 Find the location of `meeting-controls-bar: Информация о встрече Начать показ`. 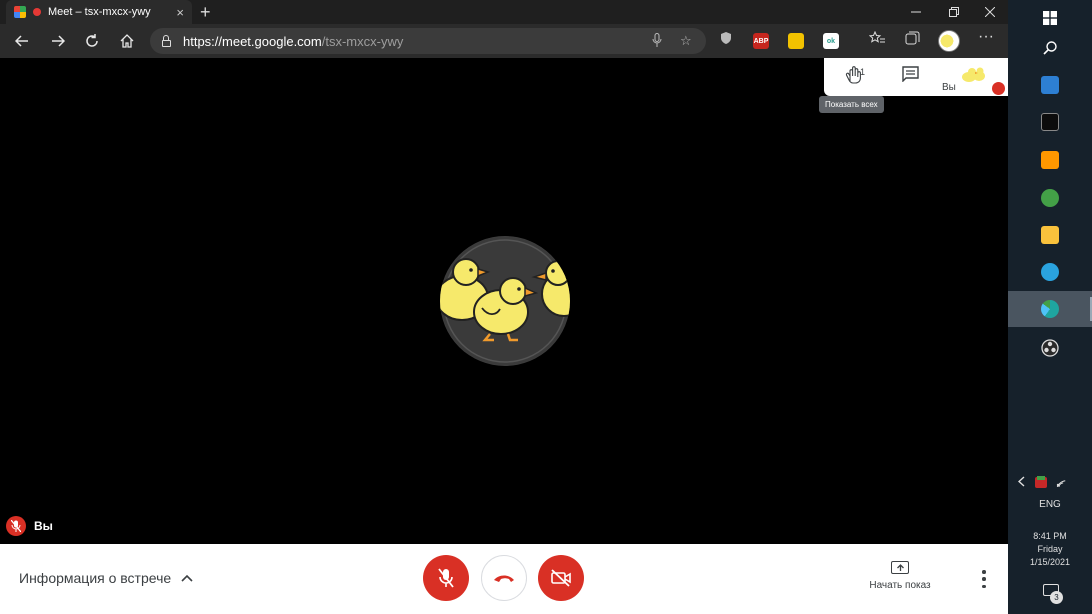

meeting-controls-bar: Информация о встрече Начать показ is located at coordinates (504, 579).